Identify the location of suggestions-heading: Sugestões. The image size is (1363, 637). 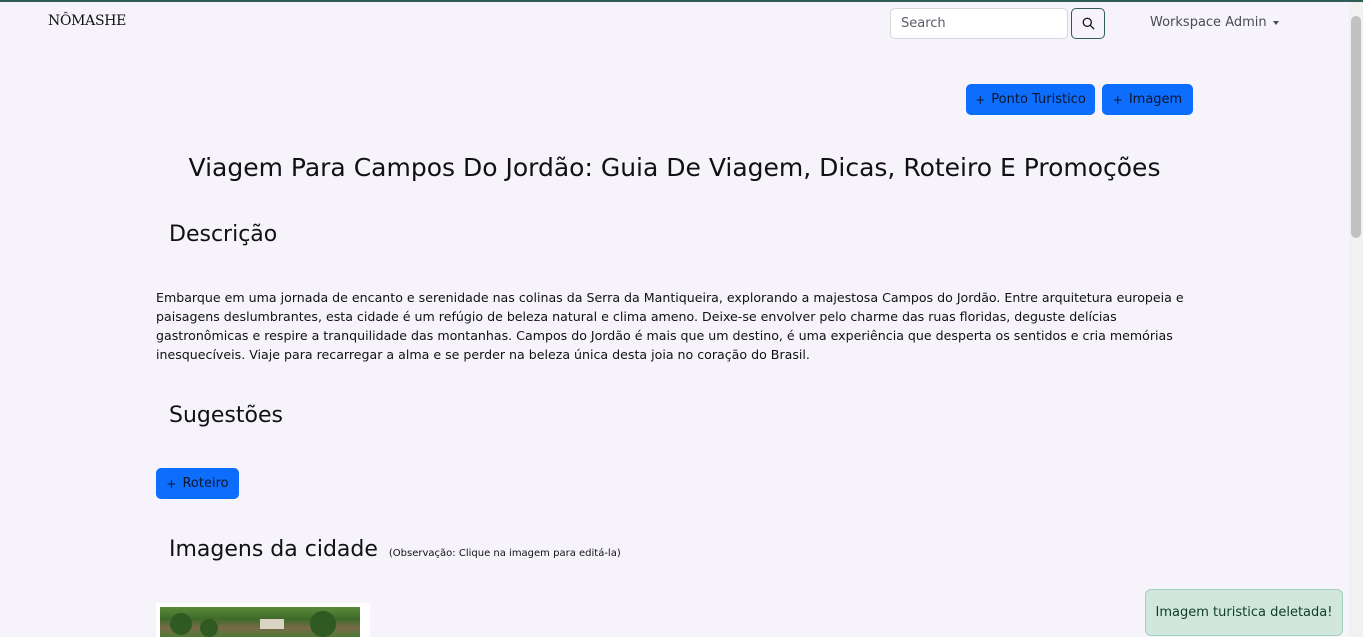
(226, 415).